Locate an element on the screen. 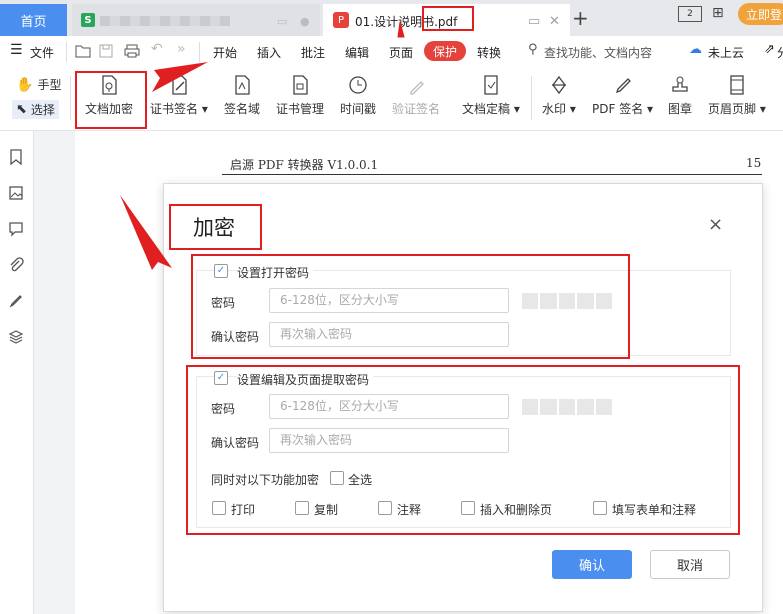 The height and width of the screenshot is (614, 783). annotation-arrows is located at coordinates (262, 145).